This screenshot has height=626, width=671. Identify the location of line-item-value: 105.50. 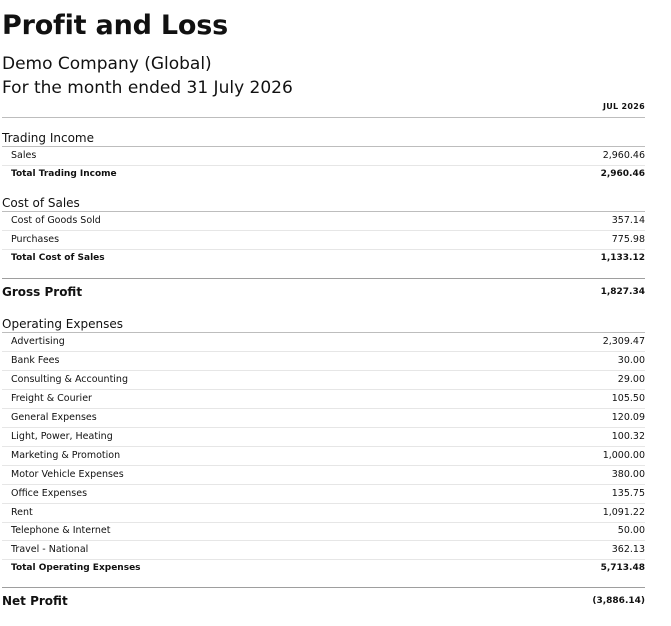
(628, 398).